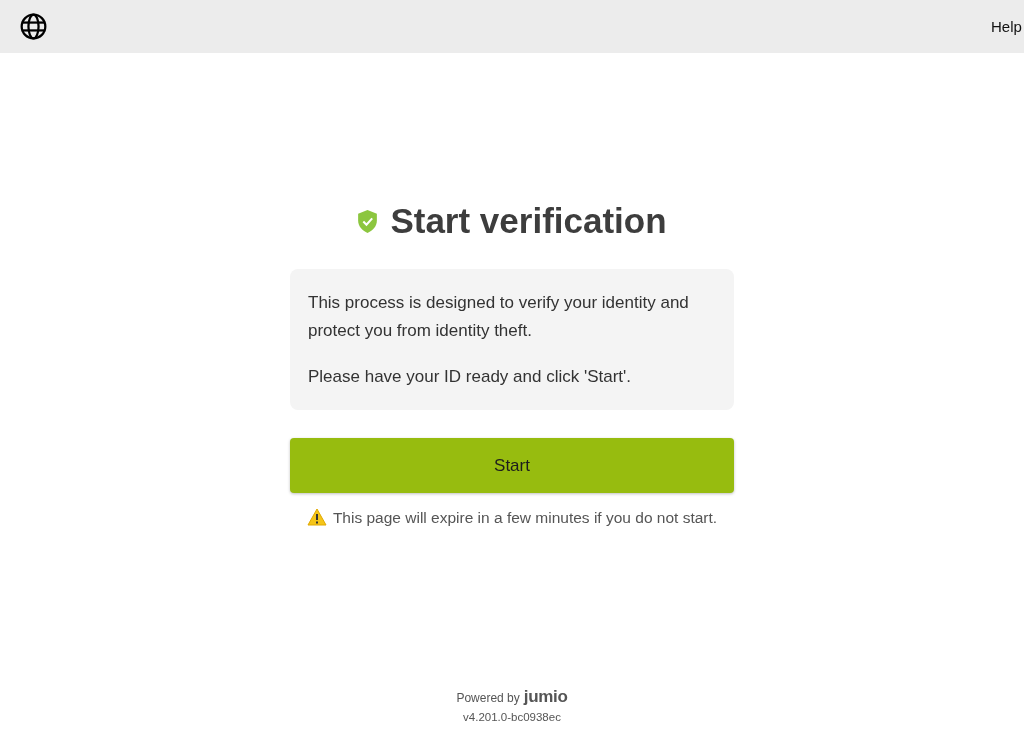 The height and width of the screenshot is (733, 1024). Describe the element at coordinates (499, 317) in the screenshot. I see `info-text: This process is designed to verify your identity and protect you from identity theft.` at that location.